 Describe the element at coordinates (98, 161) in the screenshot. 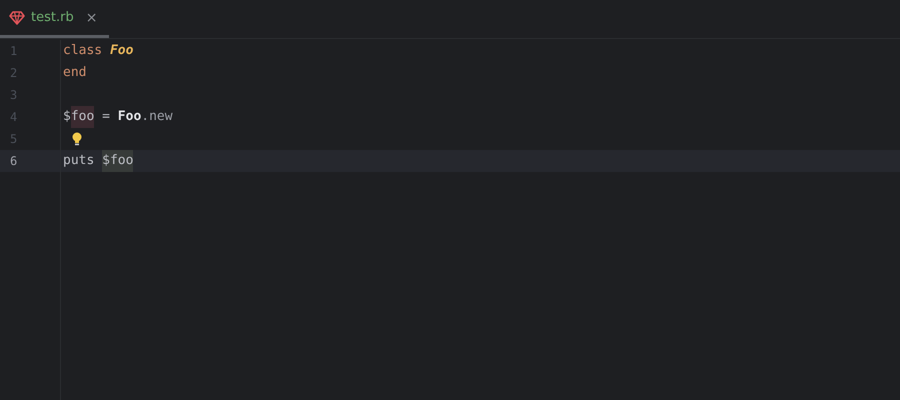

I see `code-line: puts $foo` at that location.